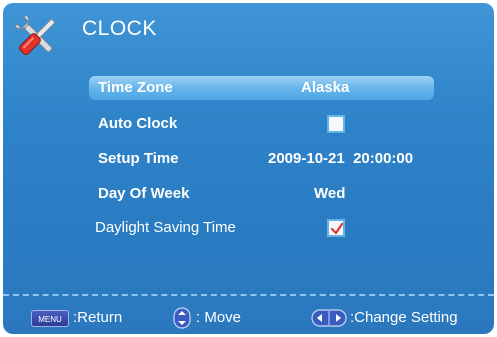  Describe the element at coordinates (165, 227) in the screenshot. I see `daylight-saving-label: Daylight Saving Time` at that location.